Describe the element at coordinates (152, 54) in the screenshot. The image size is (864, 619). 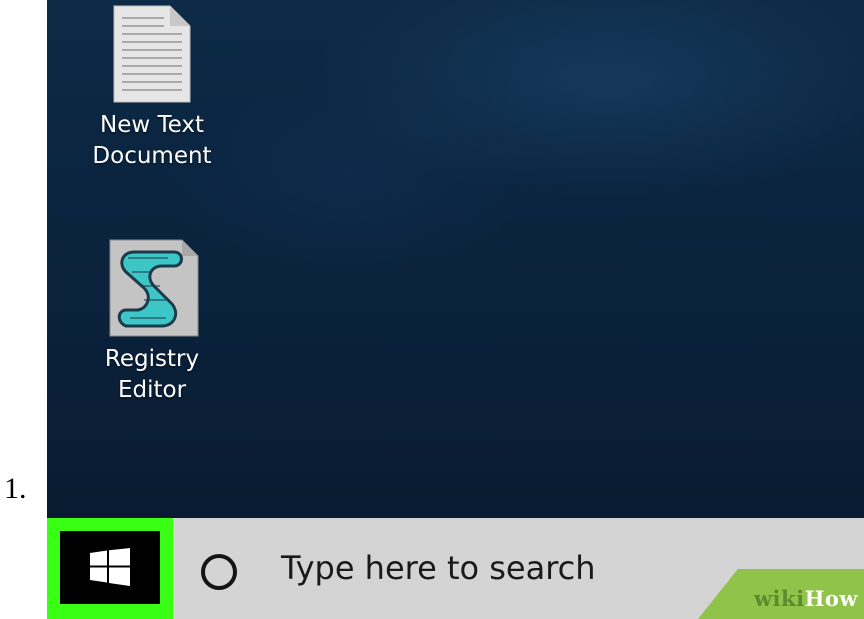
I see `text-document-icon` at that location.